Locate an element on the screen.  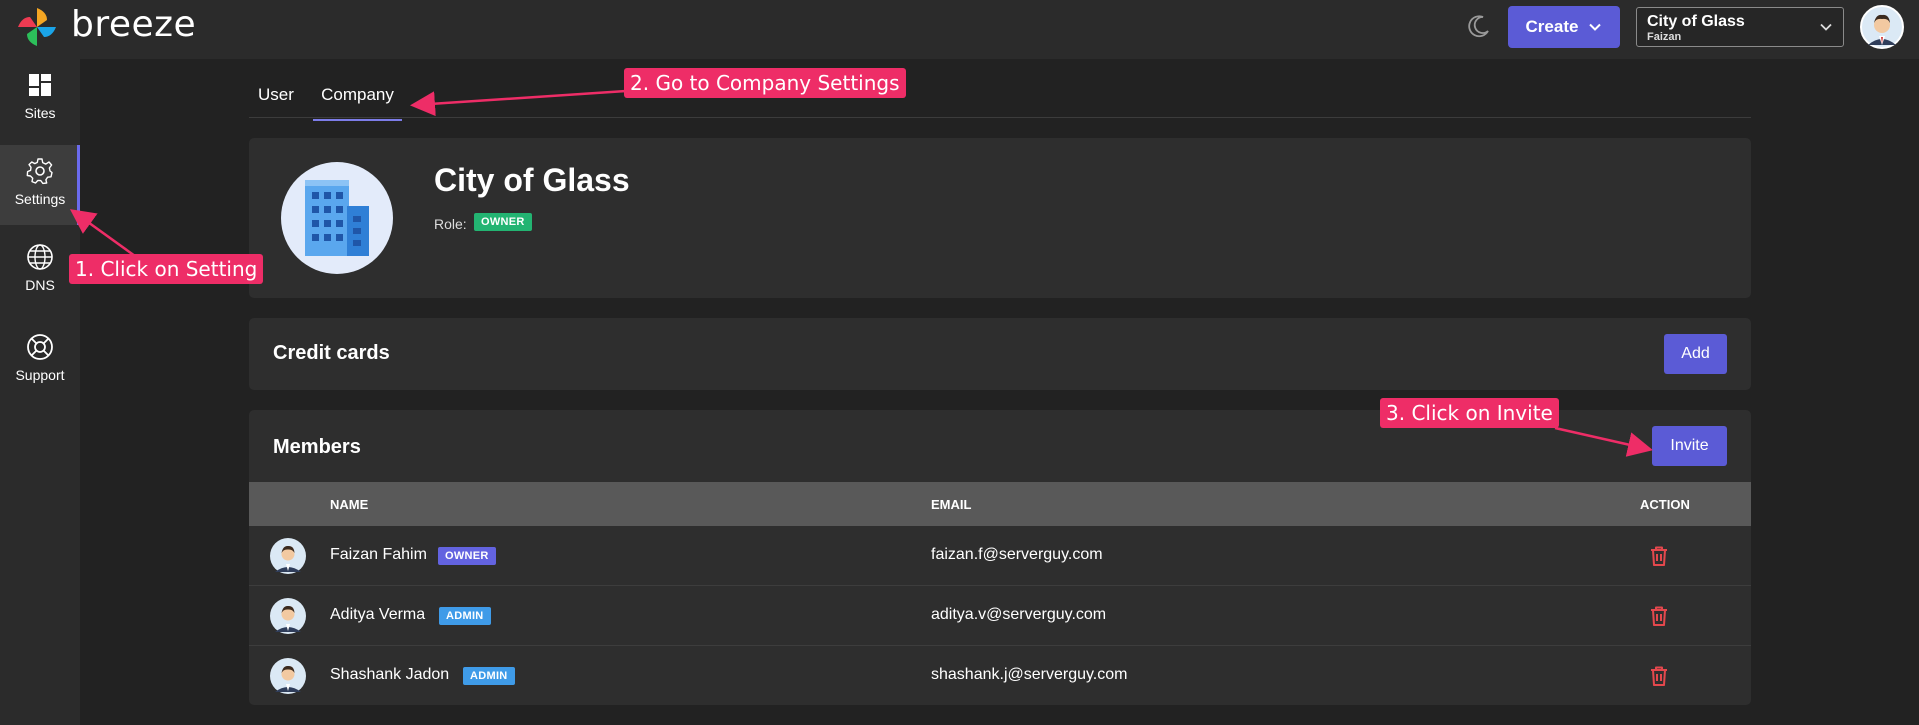
company-select: City of Glass Faizan is located at coordinates (1740, 27).